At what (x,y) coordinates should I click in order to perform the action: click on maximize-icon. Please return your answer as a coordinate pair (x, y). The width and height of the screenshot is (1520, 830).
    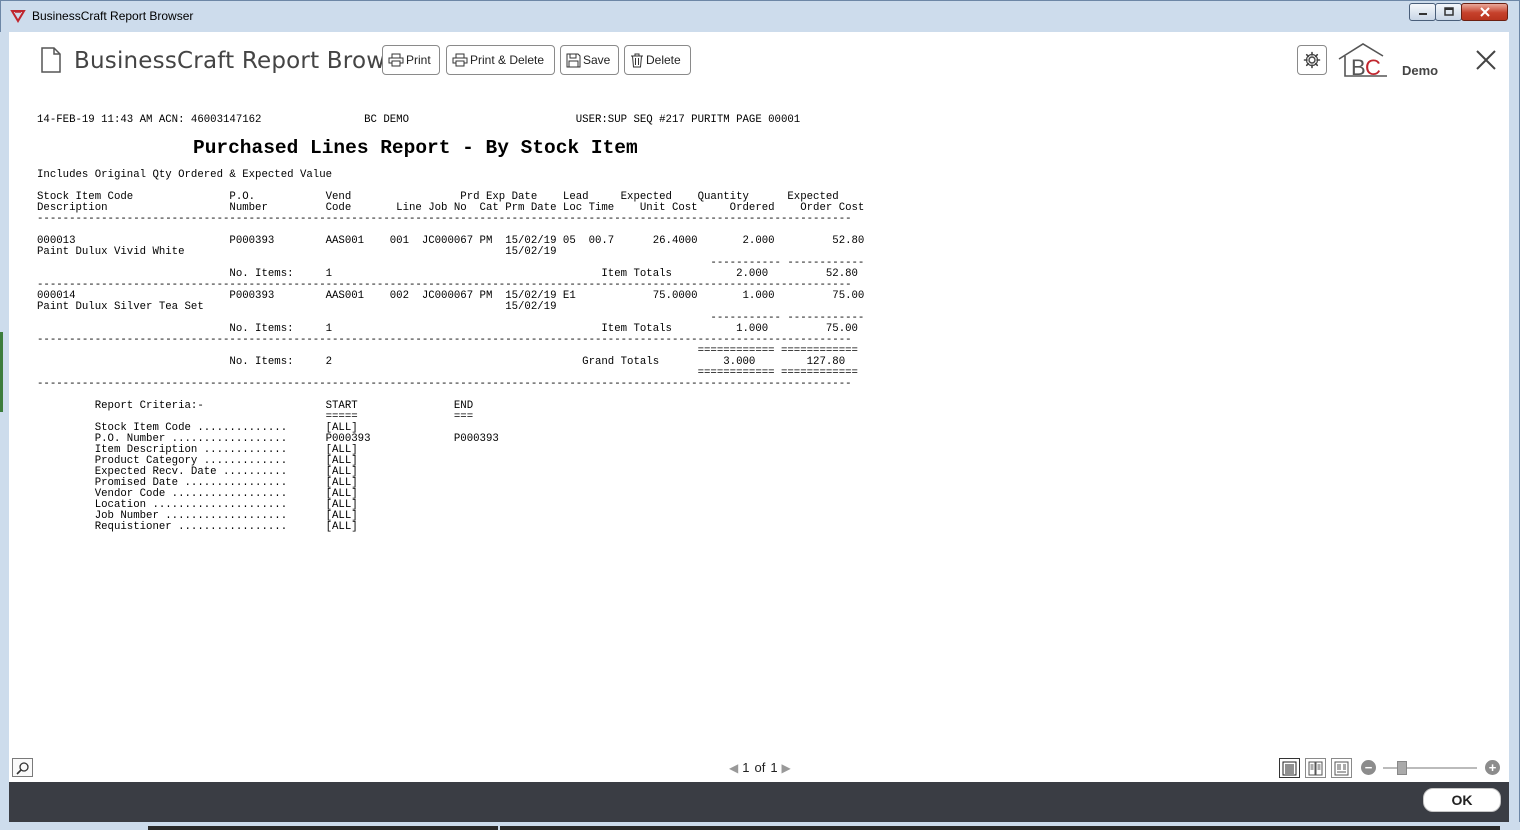
    Looking at the image, I should click on (1448, 12).